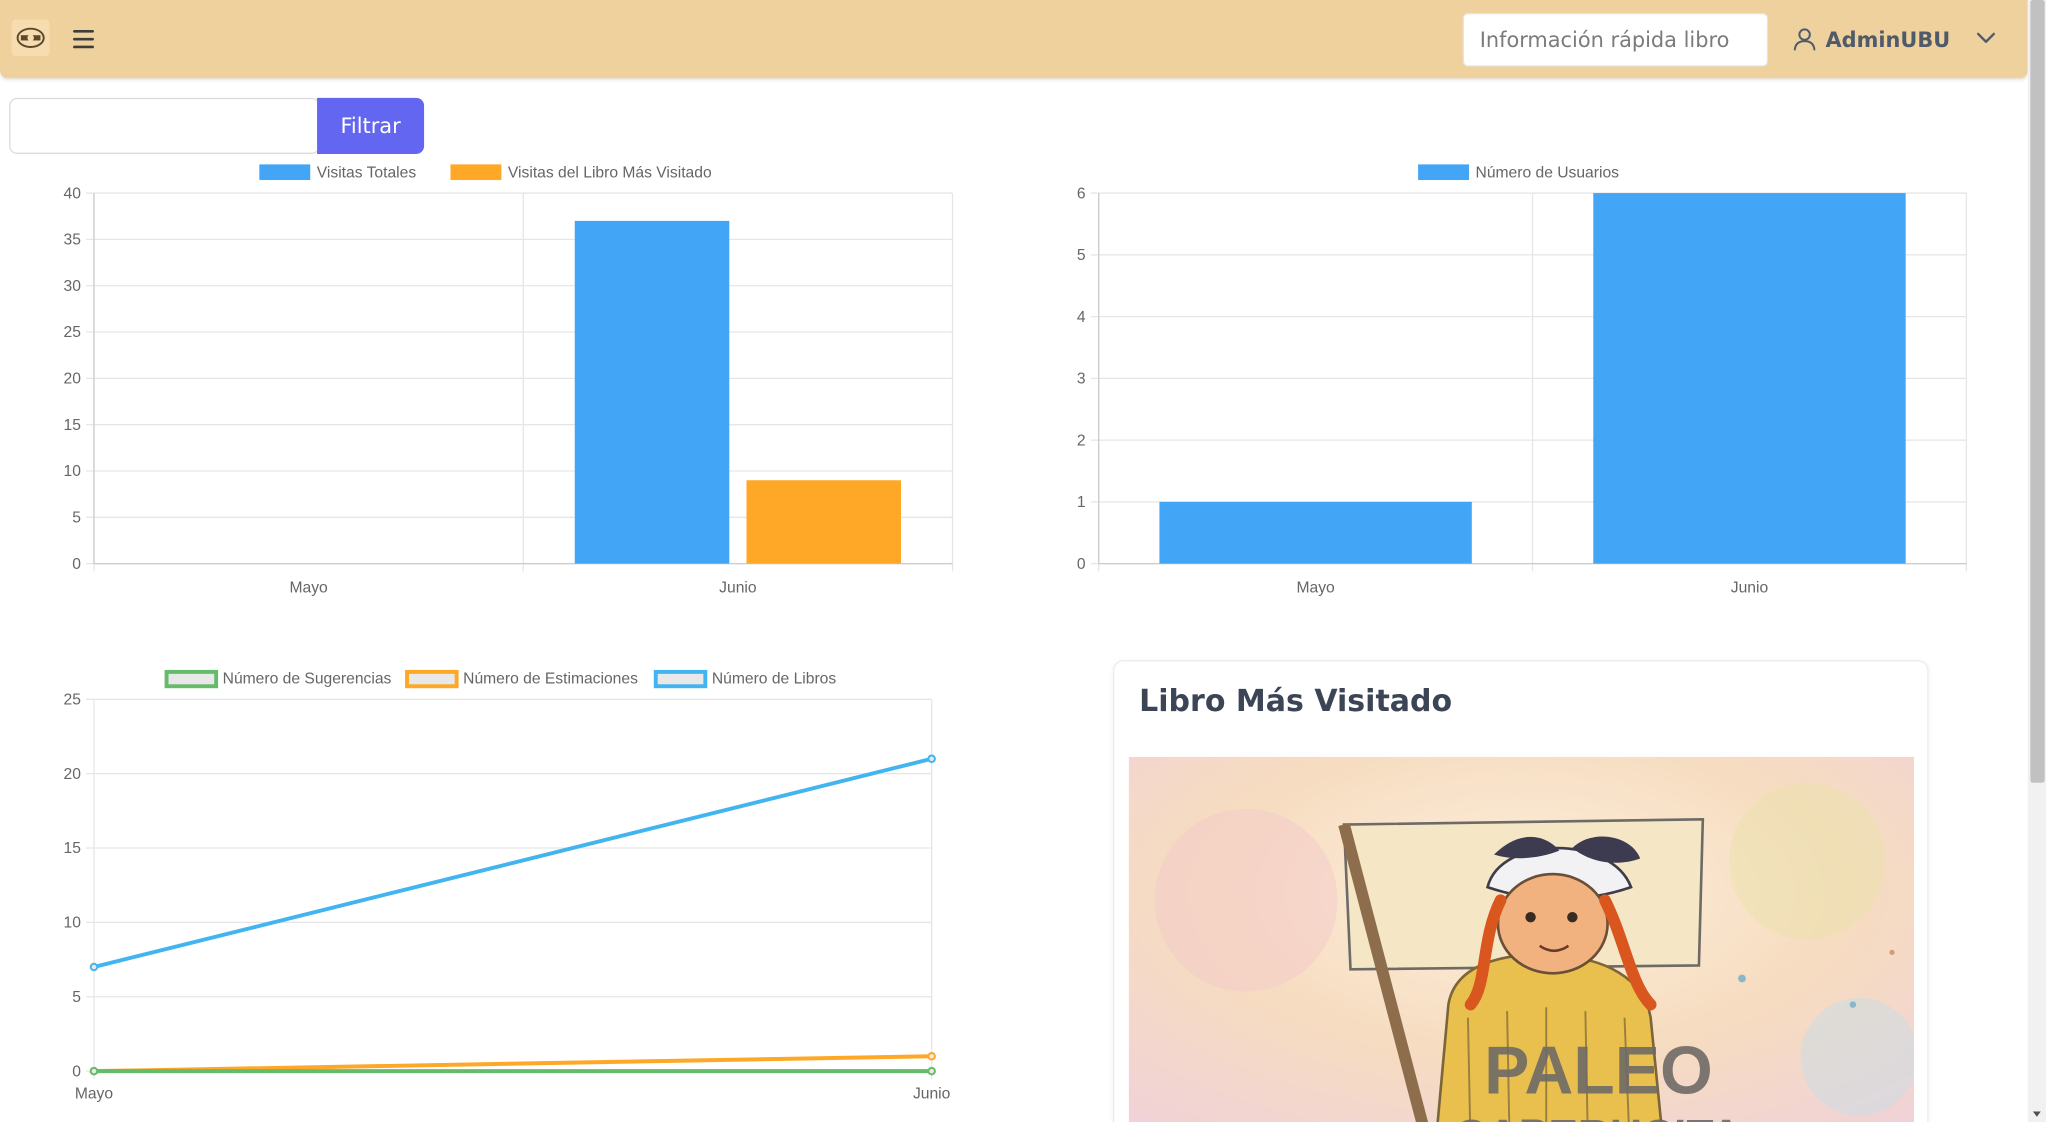  What do you see at coordinates (1749, 378) in the screenshot?
I see `bar-numero-de-usuarios-junio` at bounding box center [1749, 378].